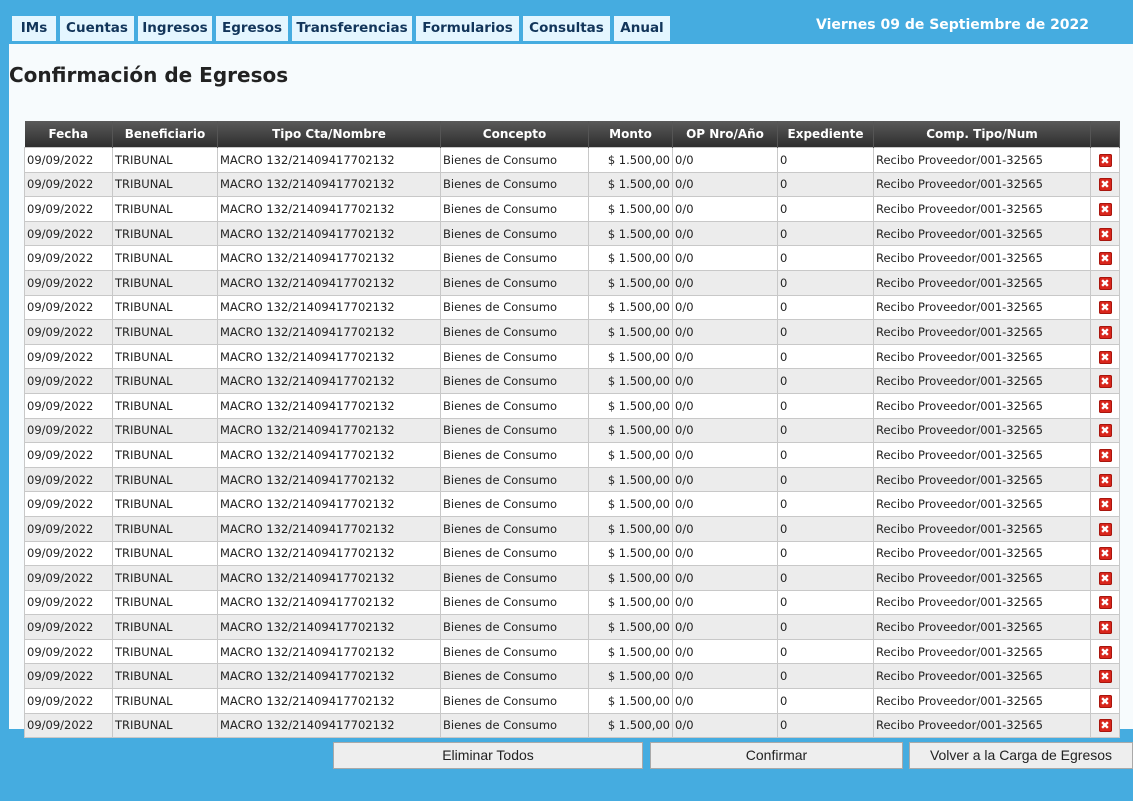 Image resolution: width=1133 pixels, height=801 pixels. I want to click on nav-cuentas: Cuentas, so click(97, 28).